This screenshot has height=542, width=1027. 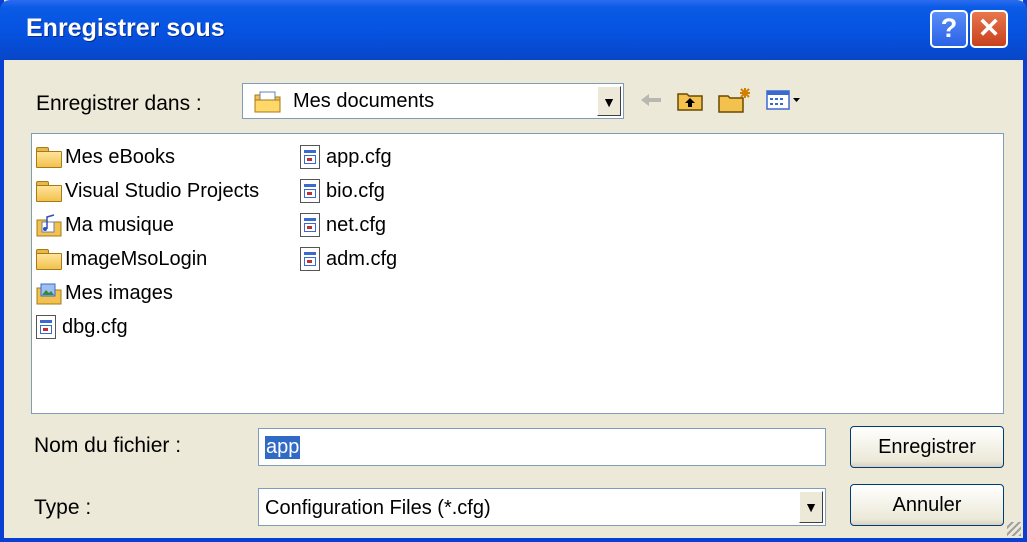 What do you see at coordinates (989, 29) in the screenshot?
I see `close-button: ✕` at bounding box center [989, 29].